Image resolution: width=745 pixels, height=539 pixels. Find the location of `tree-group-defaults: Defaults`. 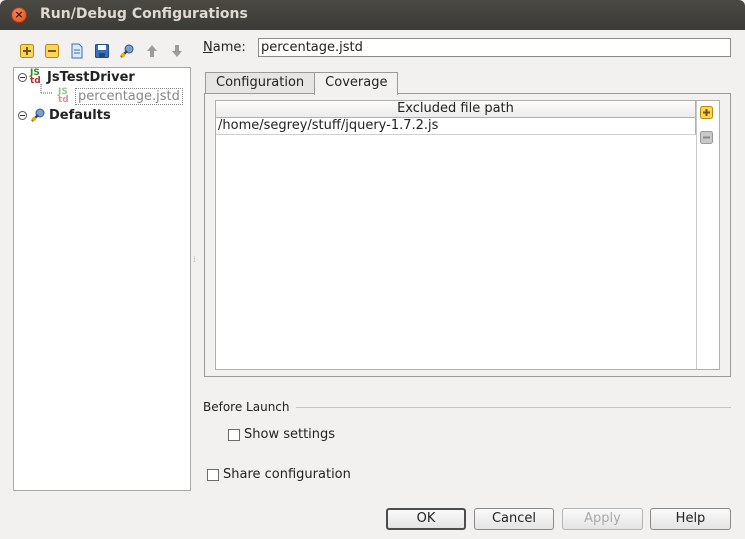

tree-group-defaults: Defaults is located at coordinates (64, 115).